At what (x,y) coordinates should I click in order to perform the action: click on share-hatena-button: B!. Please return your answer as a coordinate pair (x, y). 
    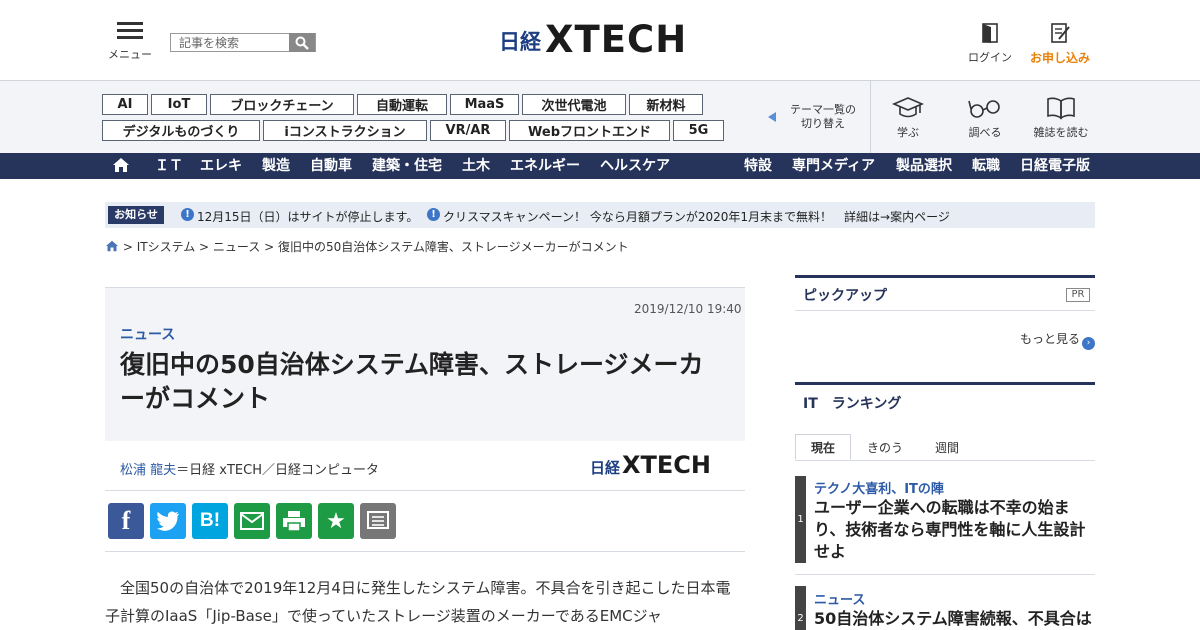
    Looking at the image, I should click on (210, 521).